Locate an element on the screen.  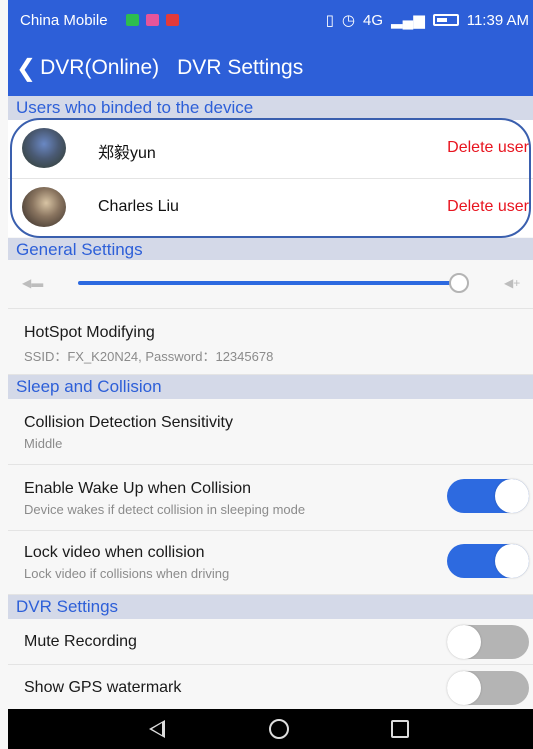
gps-watermark-toggle is located at coordinates (488, 688).